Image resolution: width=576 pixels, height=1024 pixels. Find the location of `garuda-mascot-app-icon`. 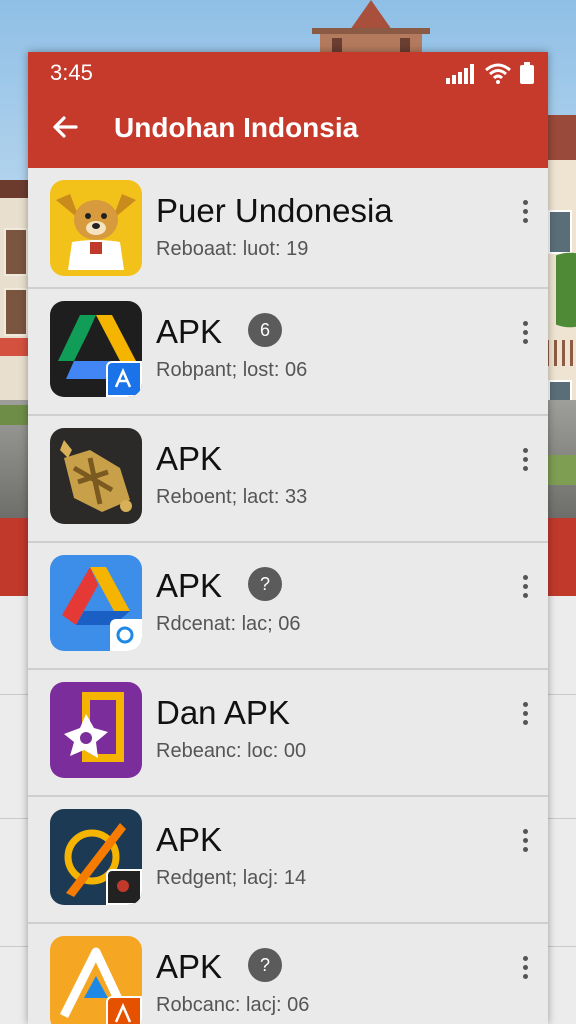

garuda-mascot-app-icon is located at coordinates (96, 228).